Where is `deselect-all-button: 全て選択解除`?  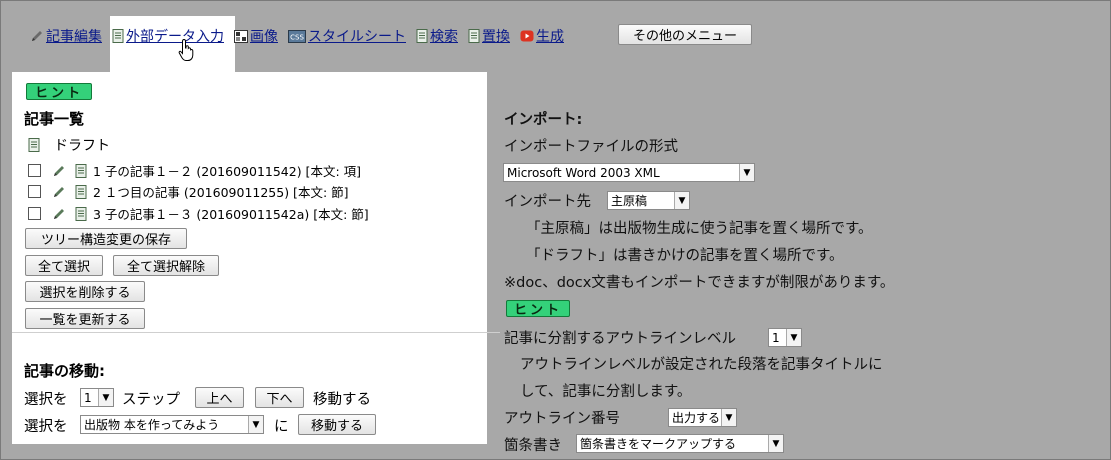
deselect-all-button: 全て選択解除 is located at coordinates (166, 265).